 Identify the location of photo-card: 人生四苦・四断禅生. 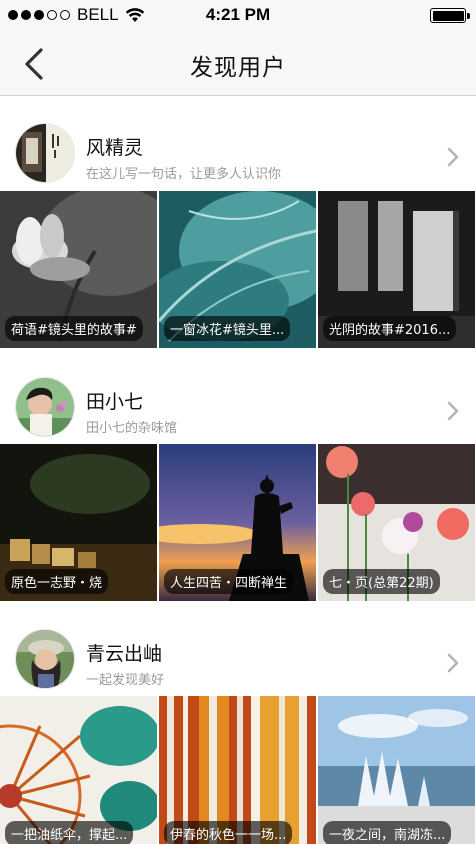
(237, 522).